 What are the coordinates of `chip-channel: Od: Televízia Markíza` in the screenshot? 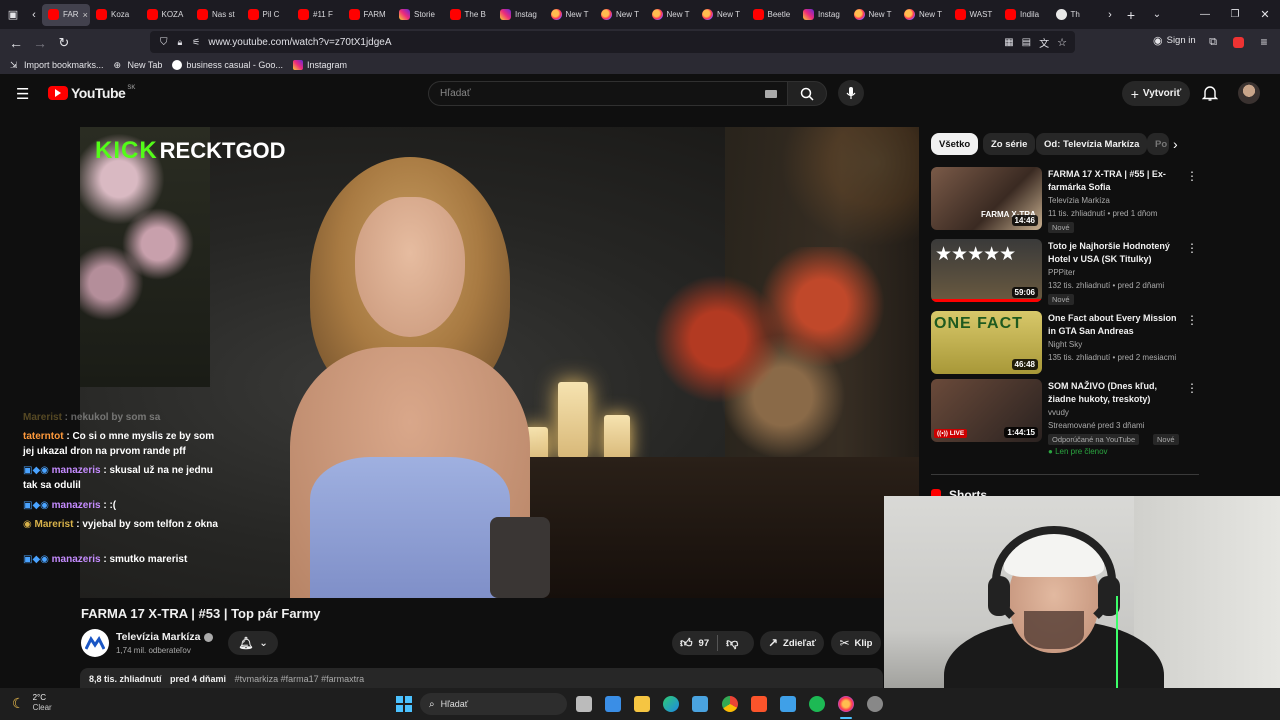 It's located at (1092, 144).